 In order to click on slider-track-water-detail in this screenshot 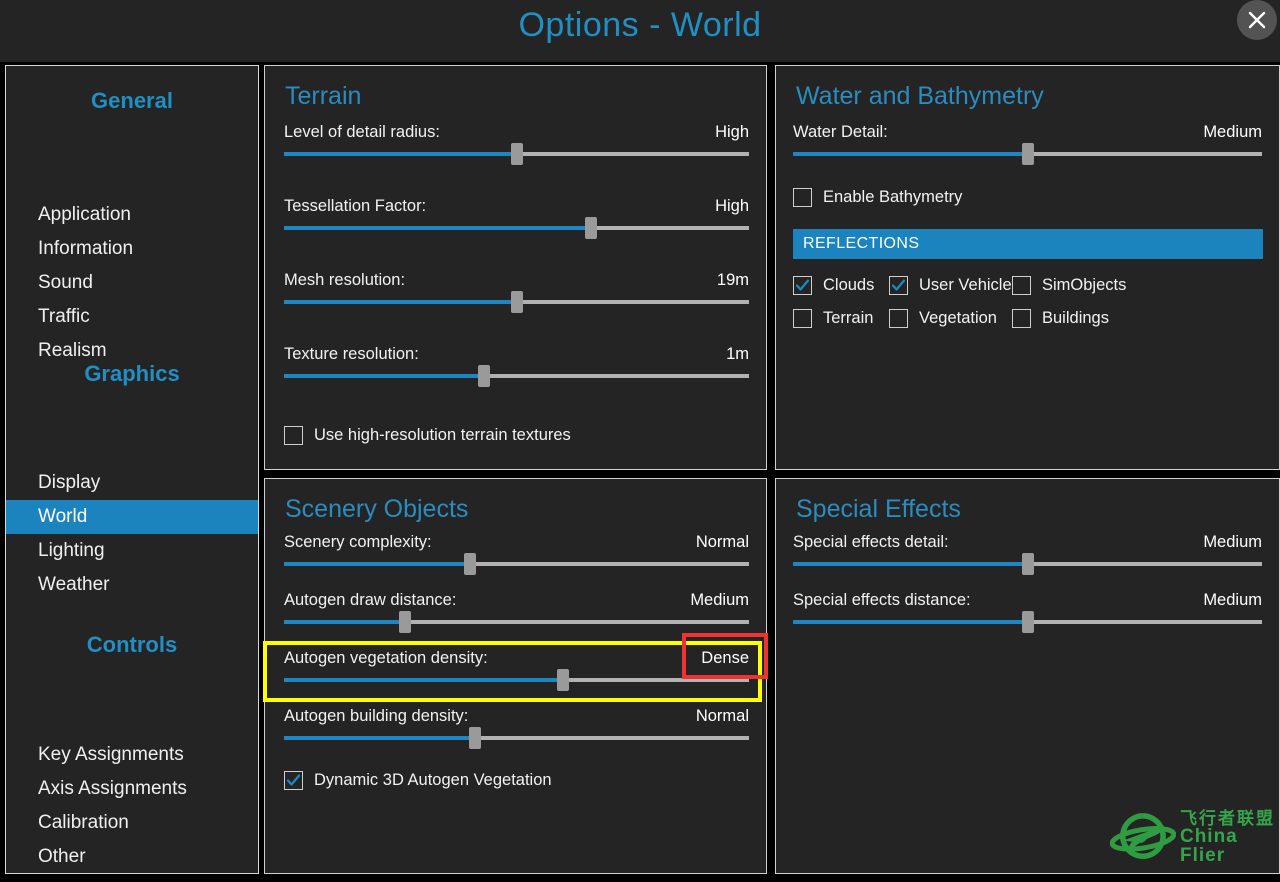, I will do `click(1027, 154)`.